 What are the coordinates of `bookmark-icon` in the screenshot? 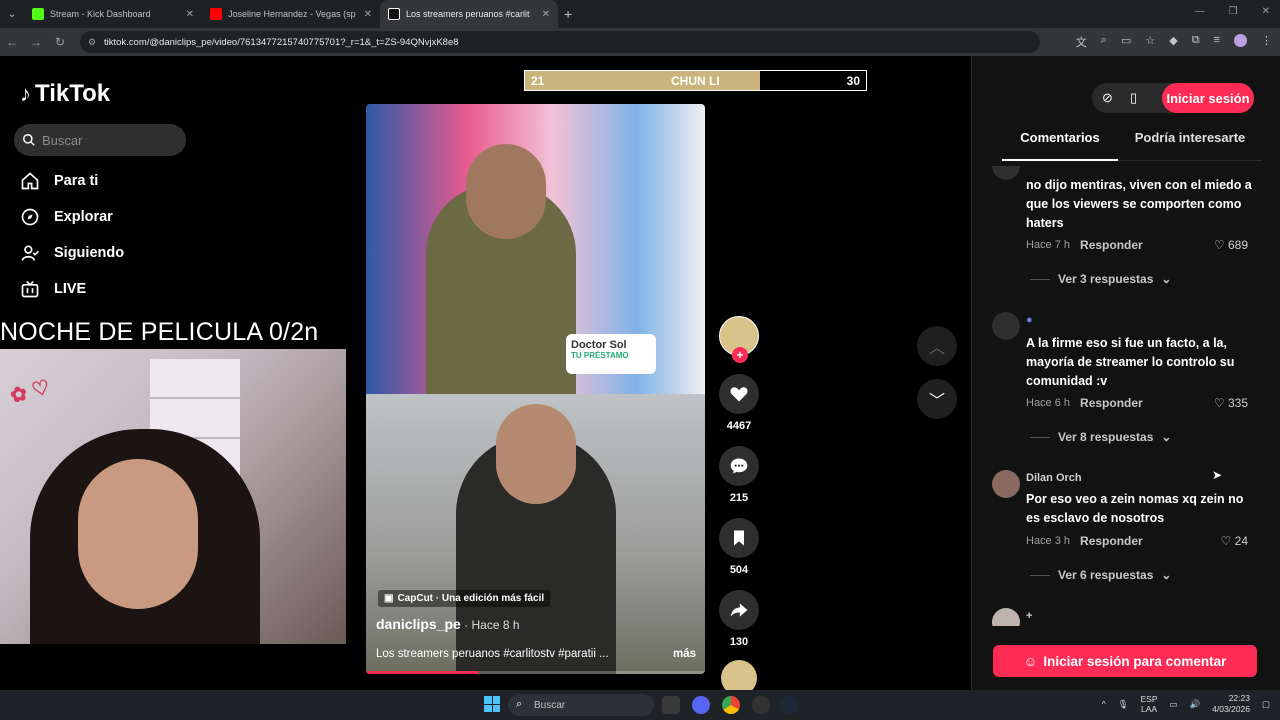 It's located at (739, 538).